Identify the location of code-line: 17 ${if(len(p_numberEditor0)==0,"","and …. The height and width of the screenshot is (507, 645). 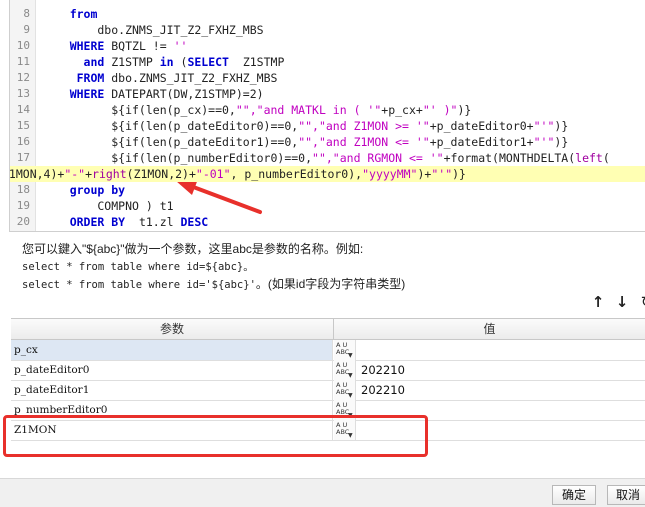
(327, 158).